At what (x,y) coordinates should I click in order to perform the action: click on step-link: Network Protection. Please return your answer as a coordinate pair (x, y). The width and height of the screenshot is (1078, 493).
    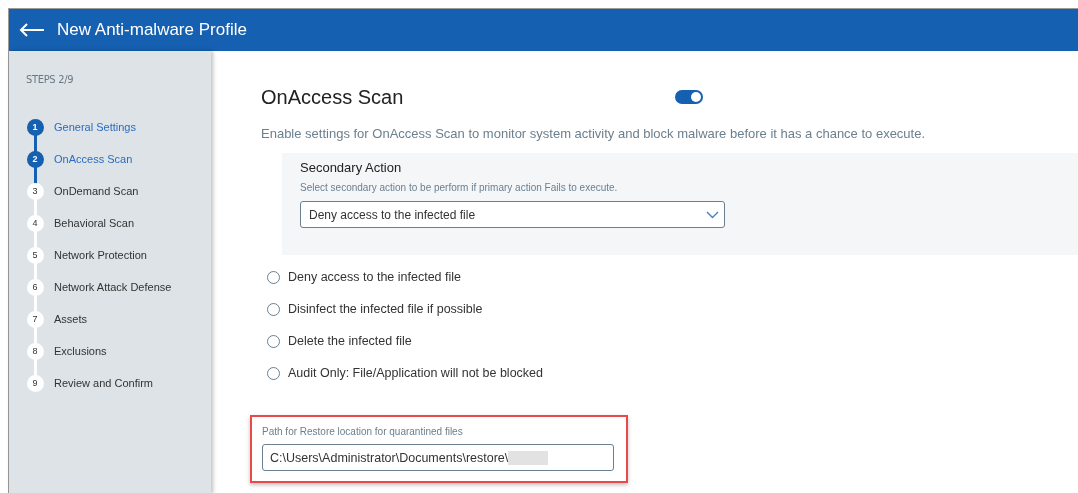
    Looking at the image, I should click on (100, 255).